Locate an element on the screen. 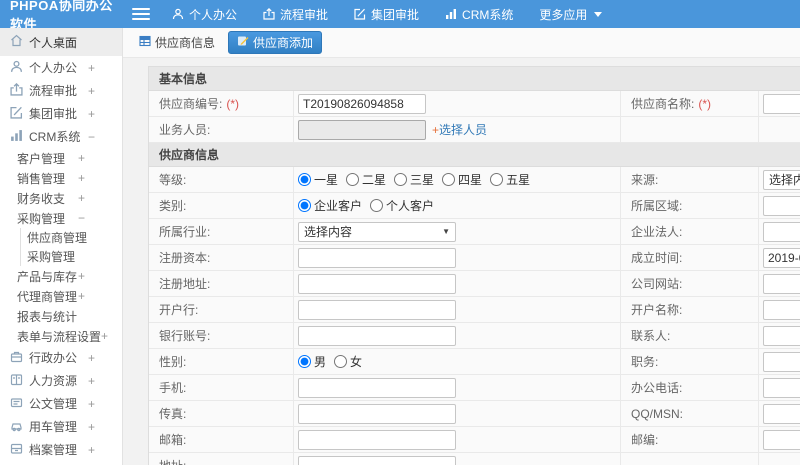 The height and width of the screenshot is (465, 800). source-select: 选择内容▼ is located at coordinates (781, 179).